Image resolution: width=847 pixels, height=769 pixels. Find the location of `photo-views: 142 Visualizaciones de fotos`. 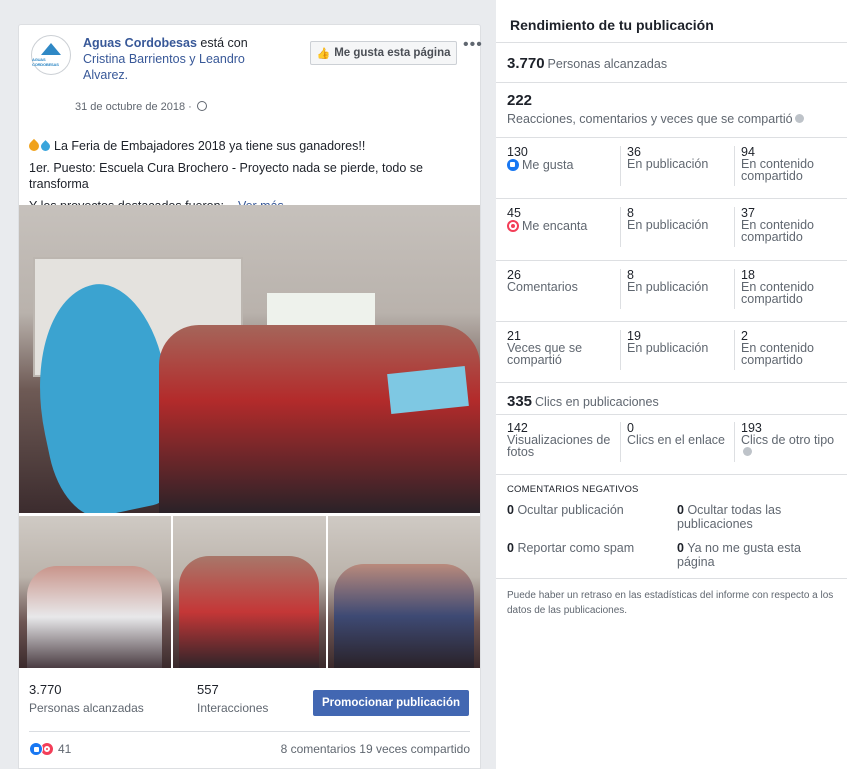

photo-views: 142 Visualizaciones de fotos is located at coordinates (559, 440).